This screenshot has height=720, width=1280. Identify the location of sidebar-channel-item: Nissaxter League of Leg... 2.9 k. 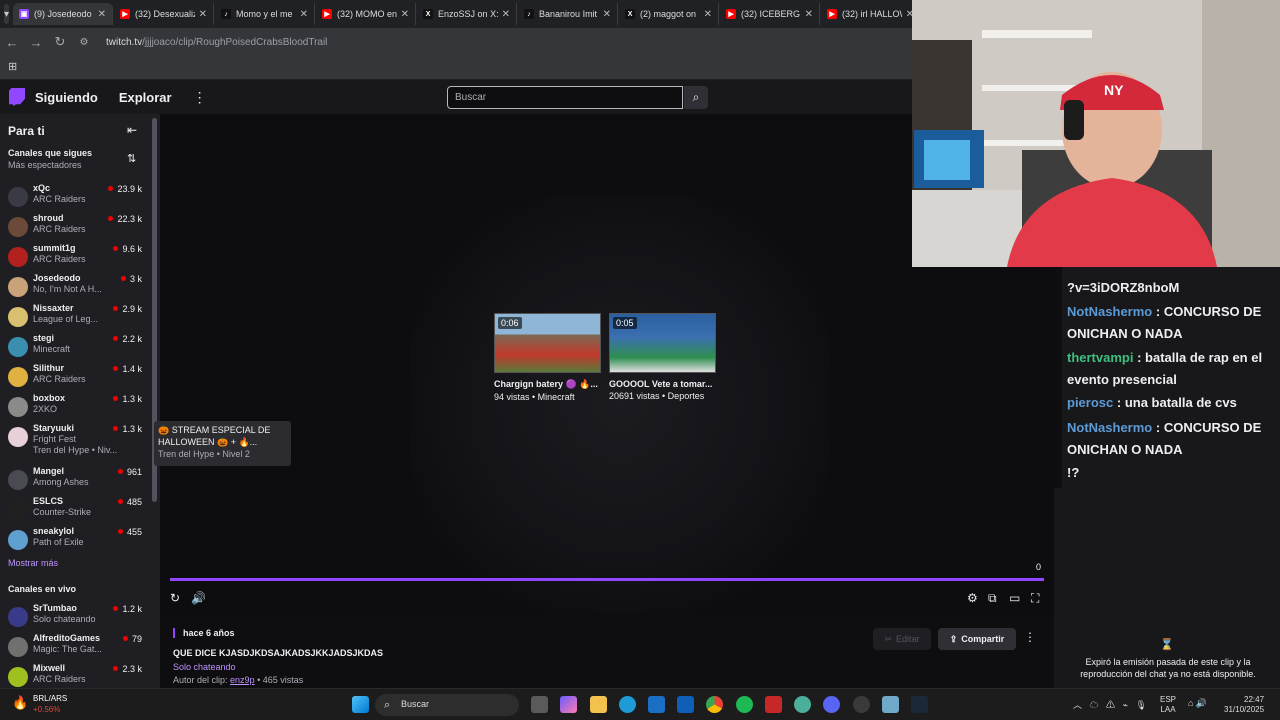
(78, 318).